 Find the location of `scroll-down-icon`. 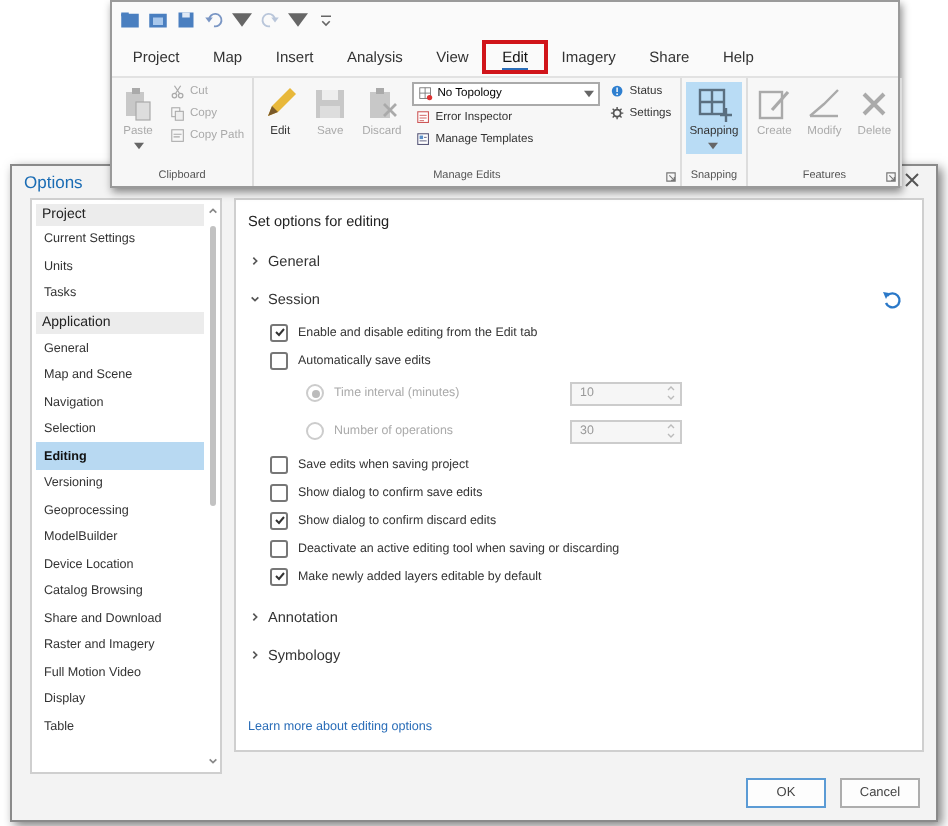

scroll-down-icon is located at coordinates (213, 761).